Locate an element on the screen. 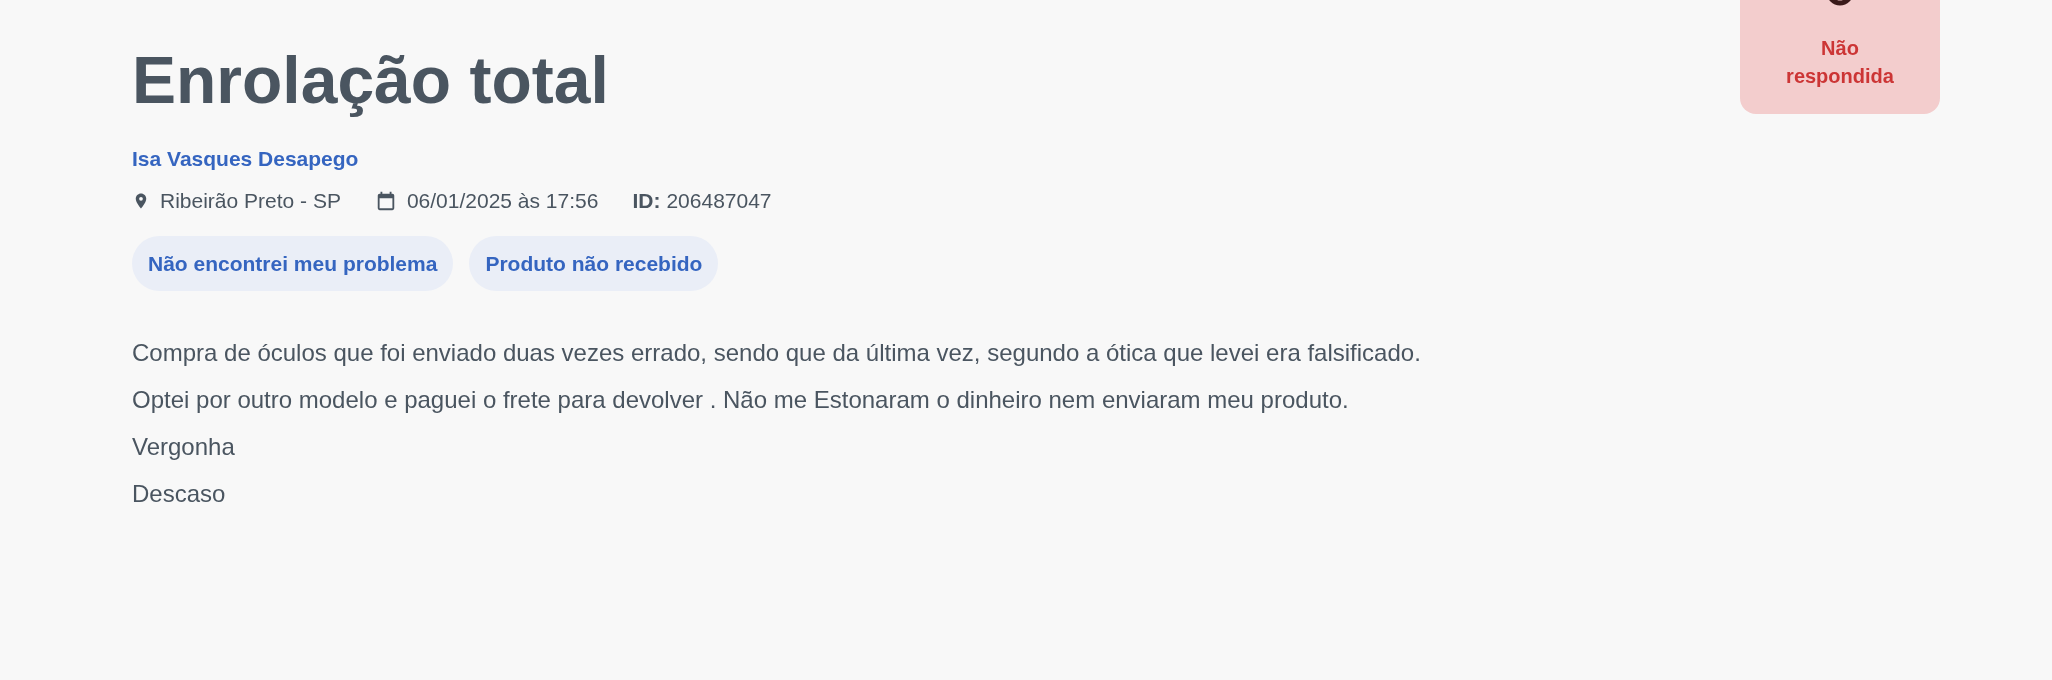 This screenshot has width=2052, height=680. complaint-text-line: Compra de óculos que foi enviado duas vezes errado, sendo que da última vez, segundo a ótica que levei era falsificado. is located at coordinates (777, 353).